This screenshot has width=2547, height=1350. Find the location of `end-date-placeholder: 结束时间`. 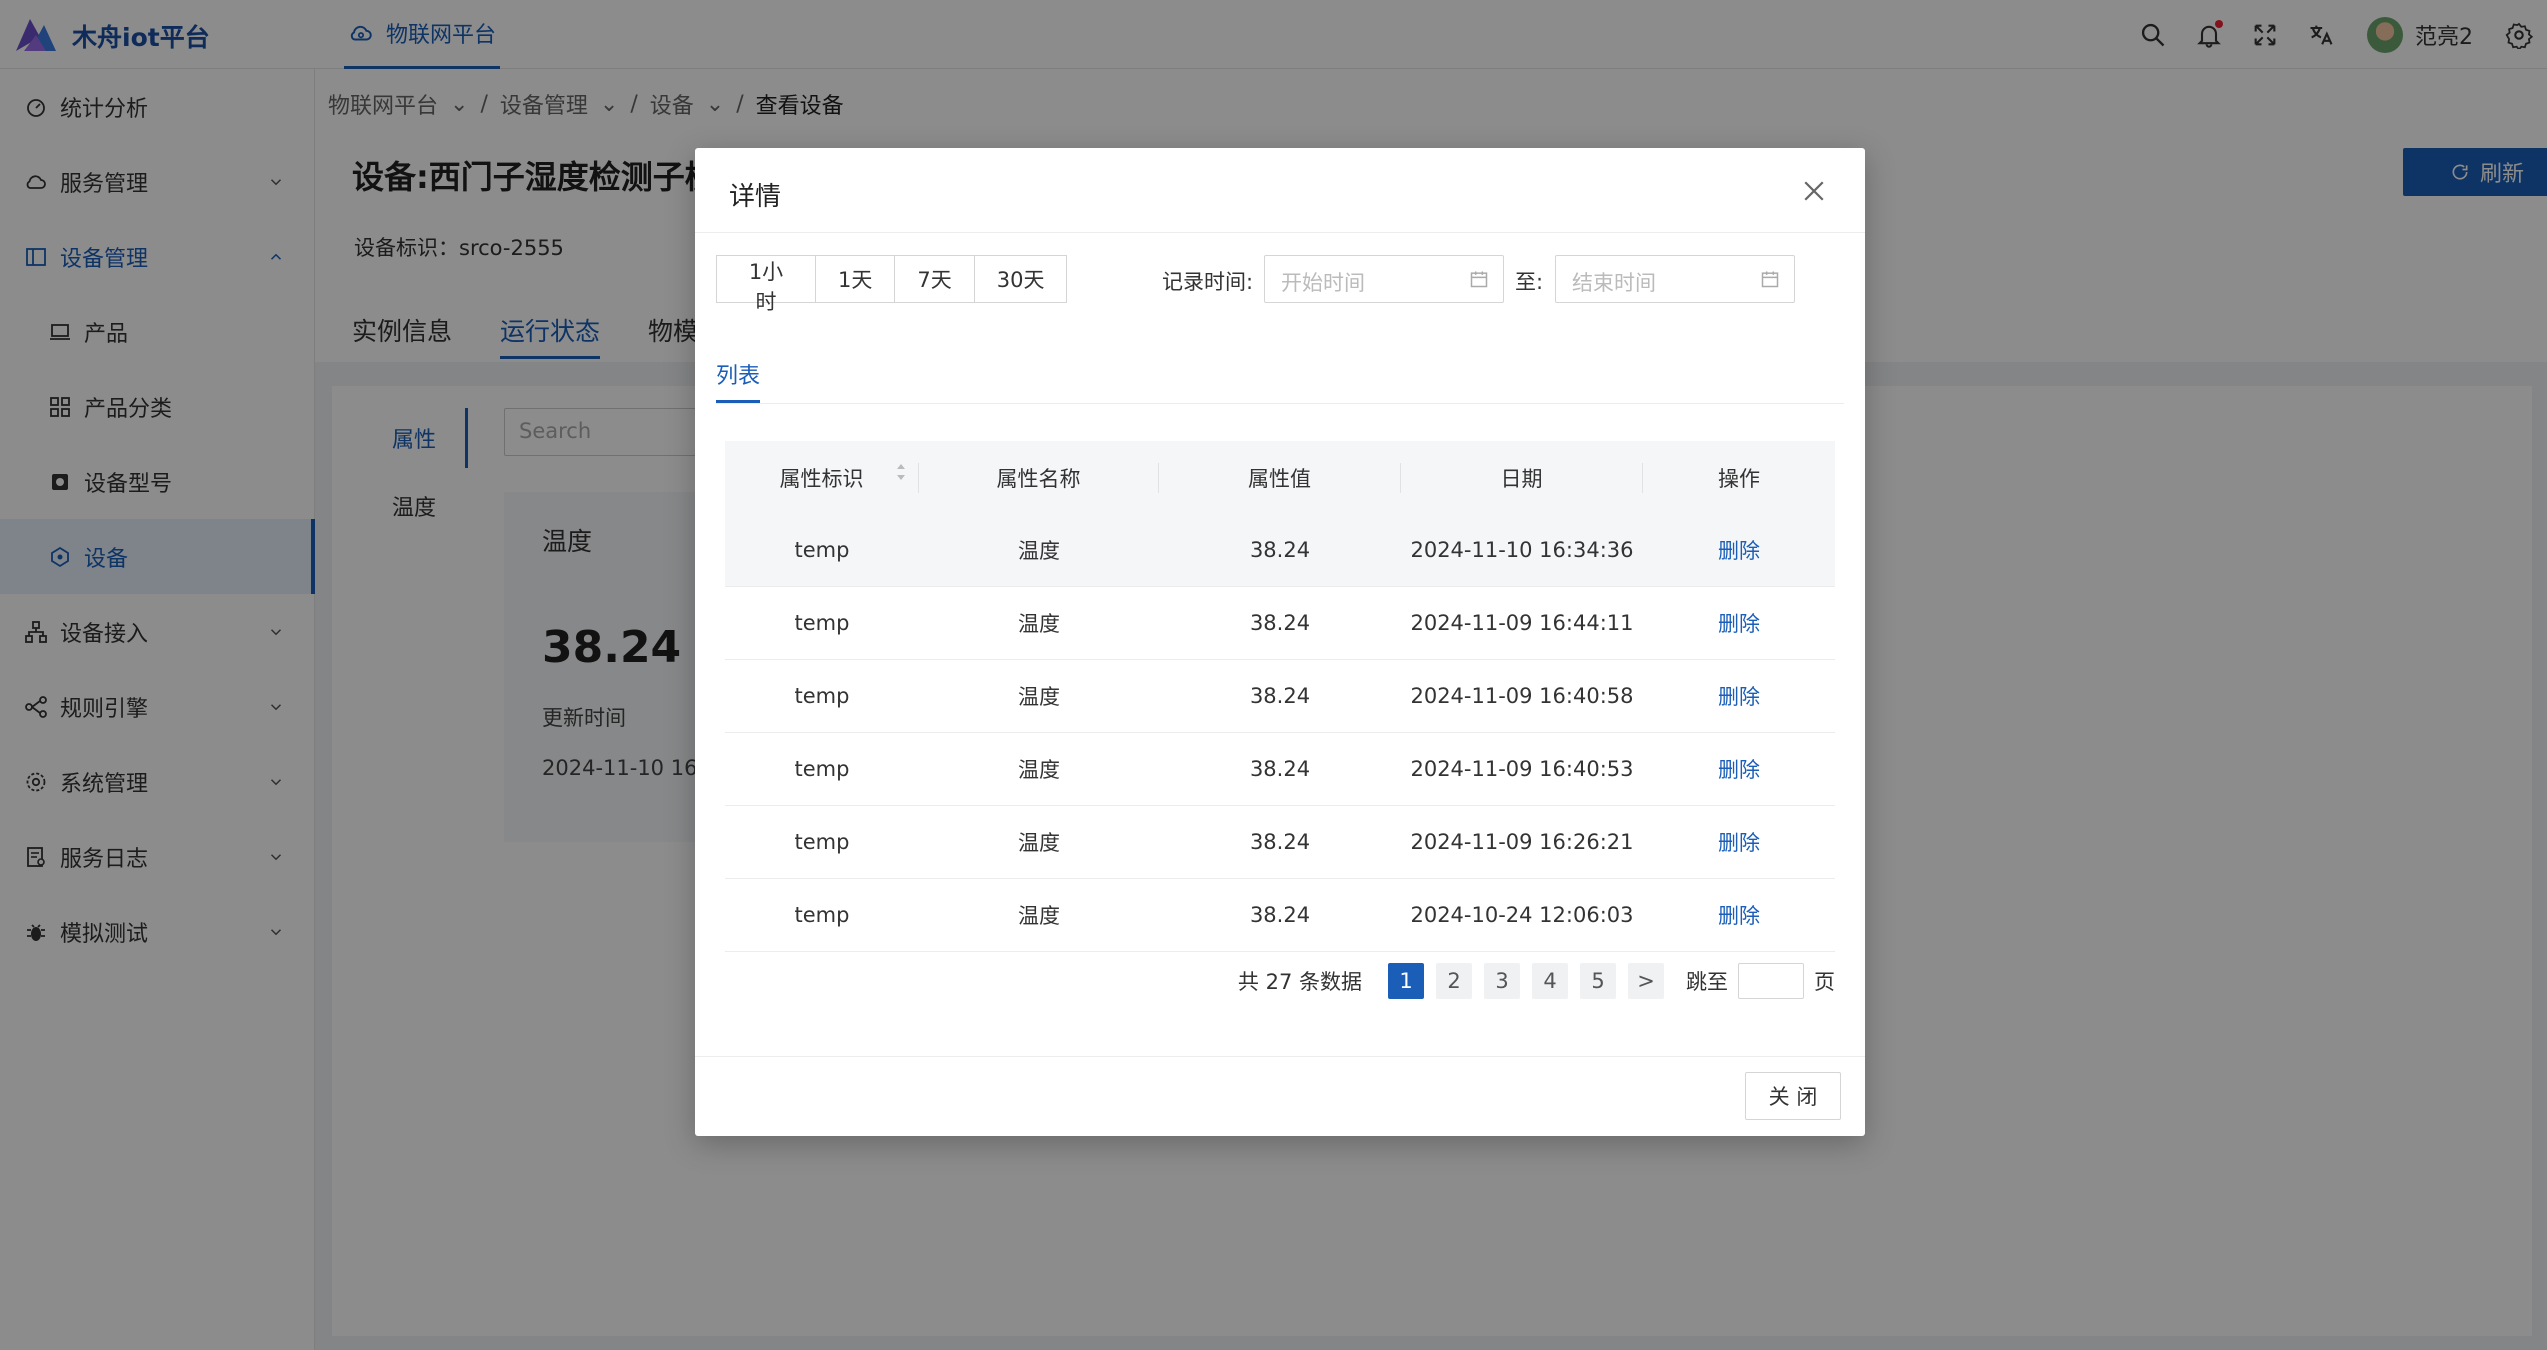

end-date-placeholder: 结束时间 is located at coordinates (1614, 283).